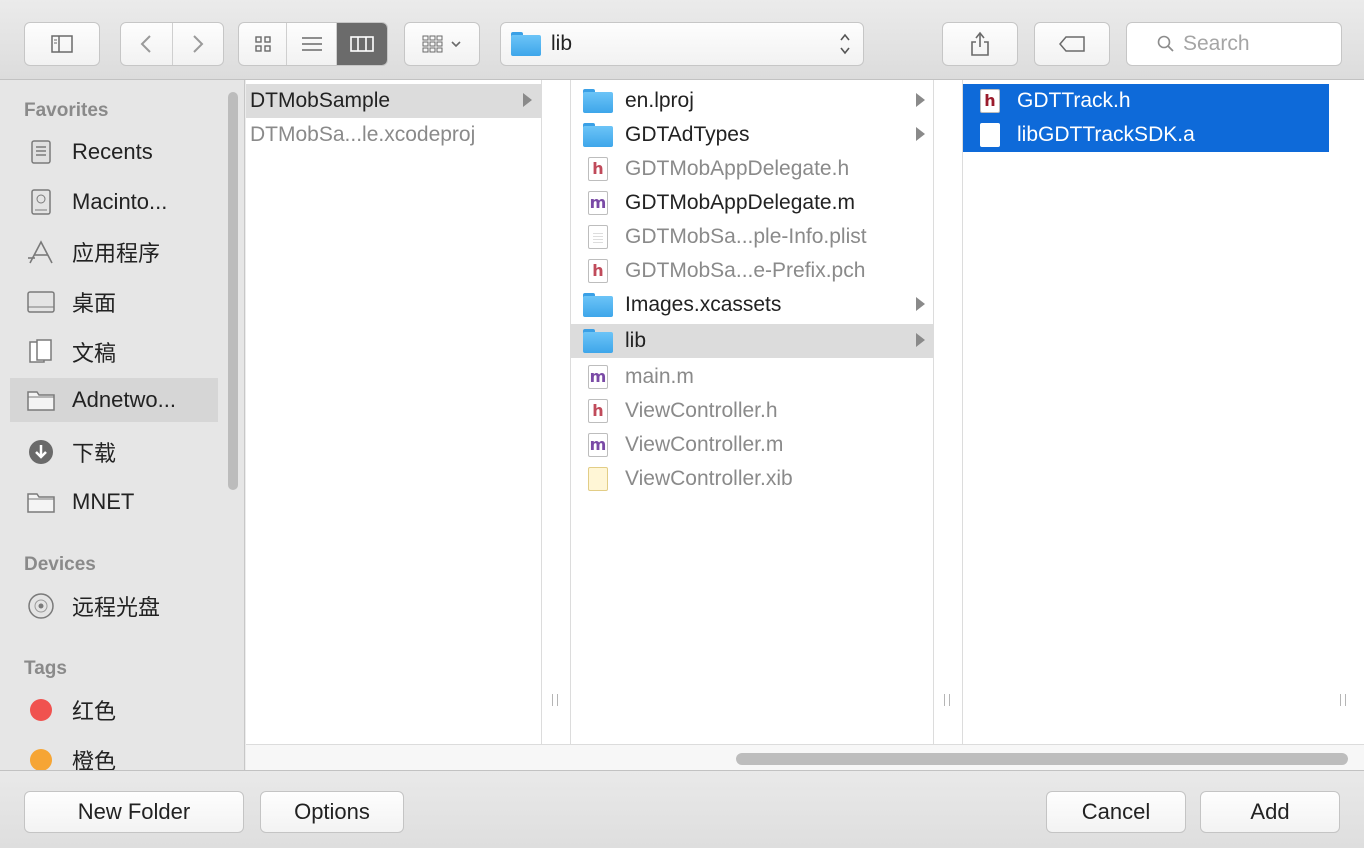 The image size is (1364, 848). What do you see at coordinates (1253, 44) in the screenshot?
I see `search-input` at bounding box center [1253, 44].